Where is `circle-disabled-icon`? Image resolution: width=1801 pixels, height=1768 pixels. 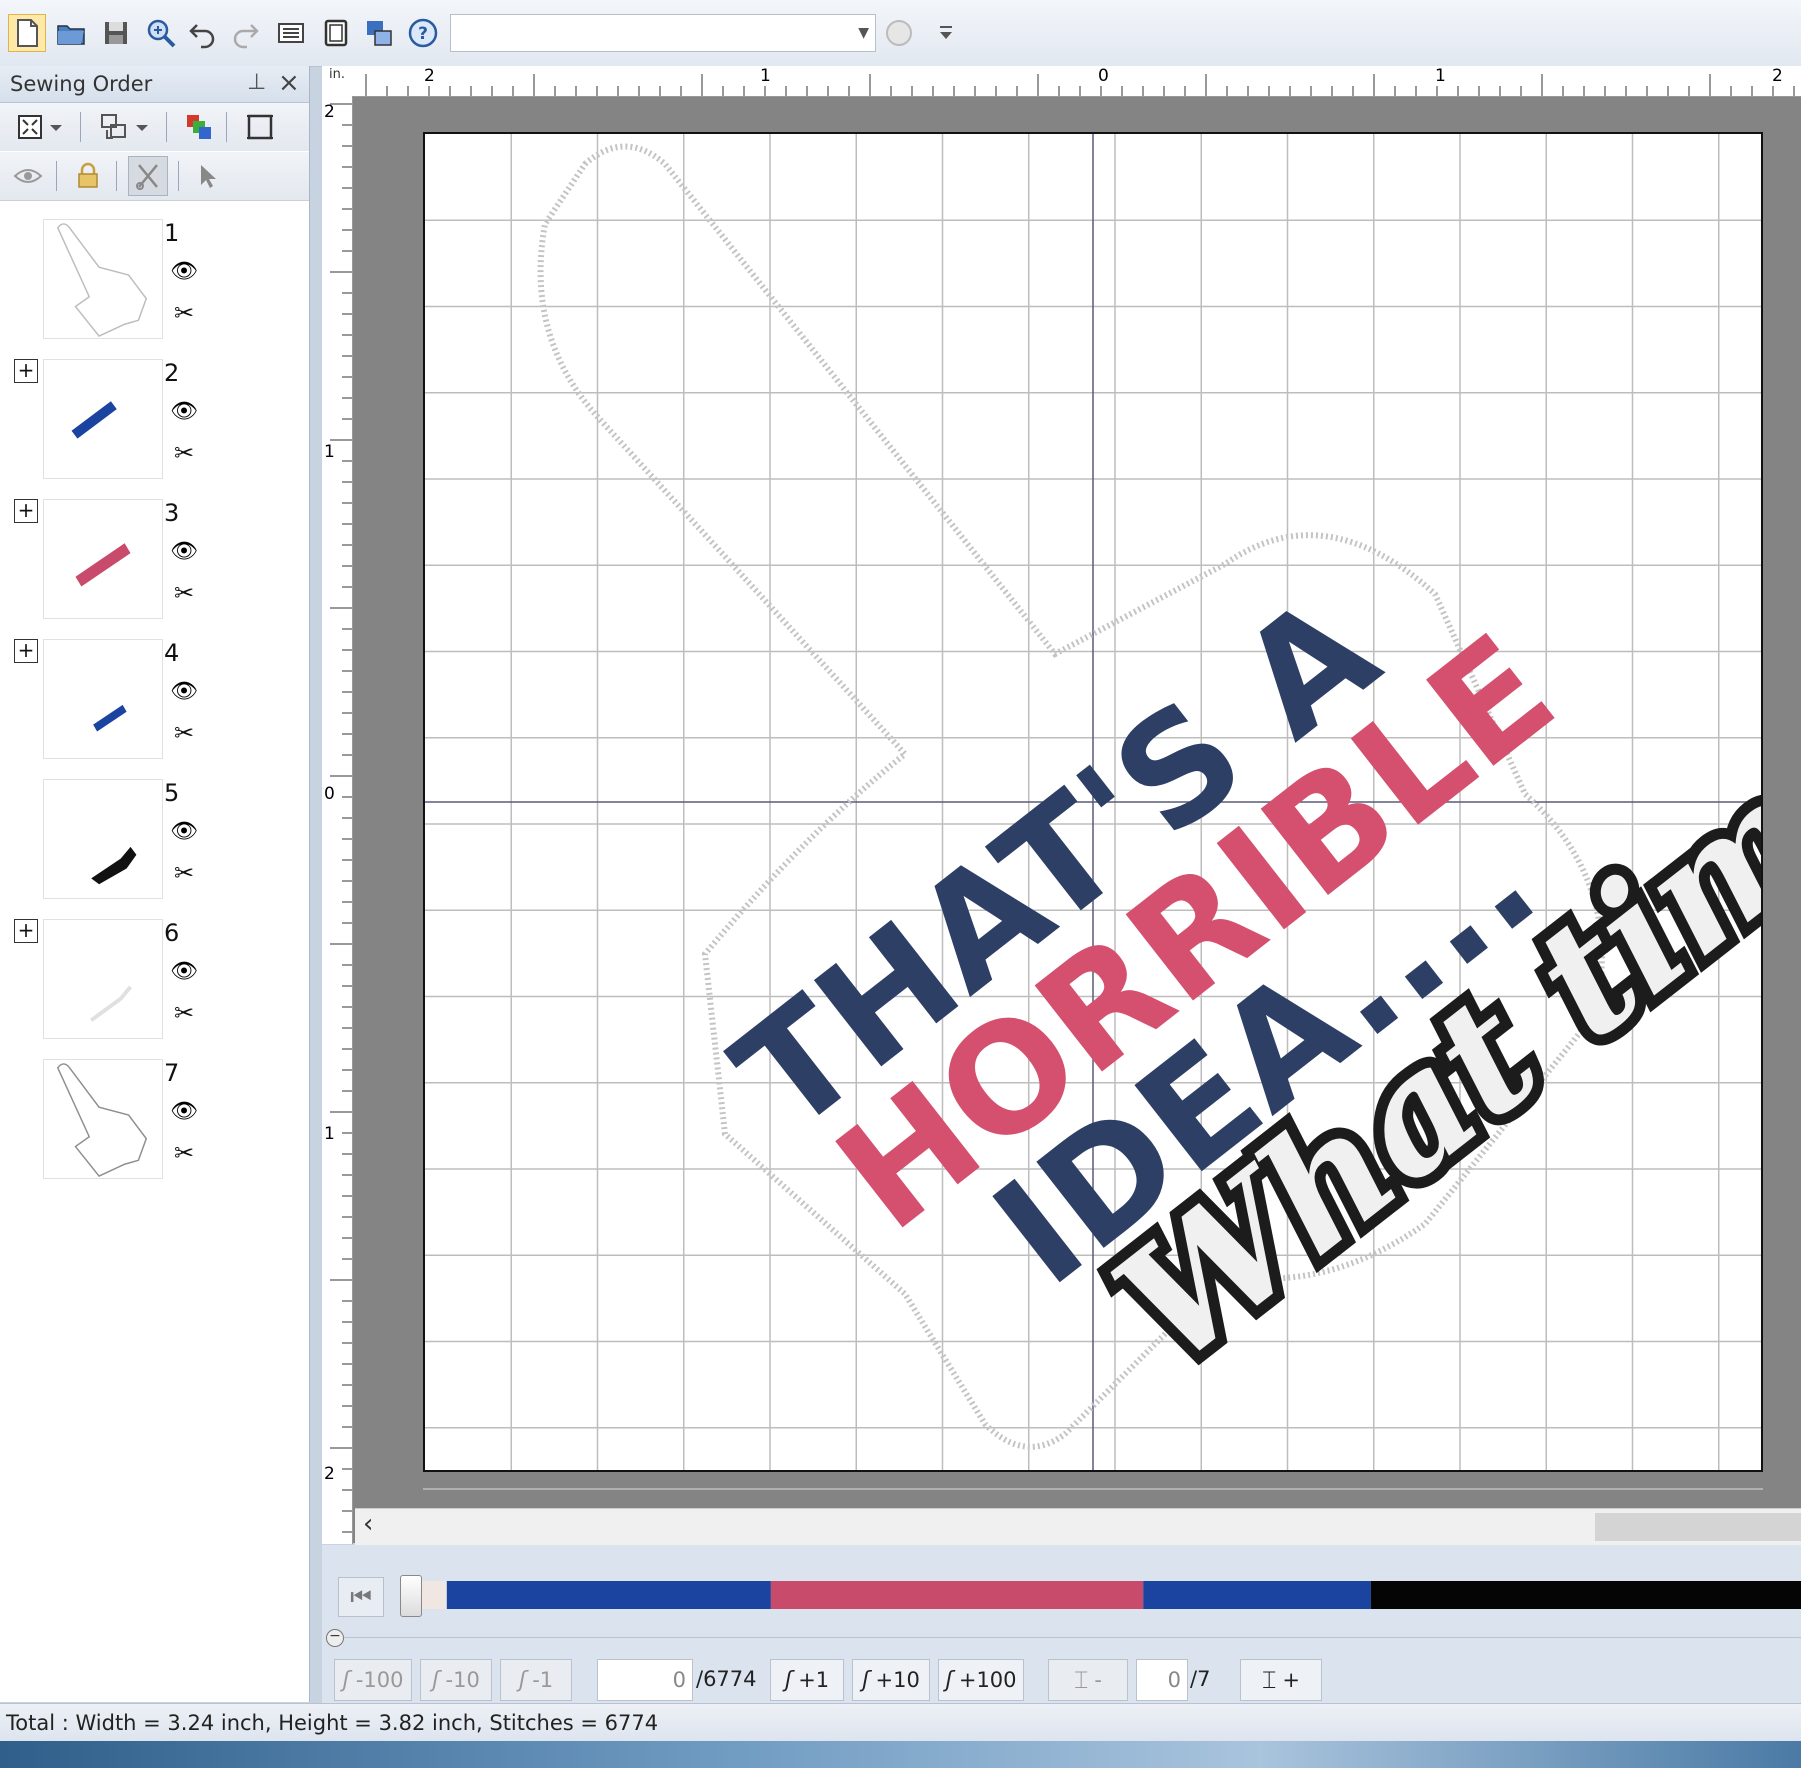 circle-disabled-icon is located at coordinates (899, 33).